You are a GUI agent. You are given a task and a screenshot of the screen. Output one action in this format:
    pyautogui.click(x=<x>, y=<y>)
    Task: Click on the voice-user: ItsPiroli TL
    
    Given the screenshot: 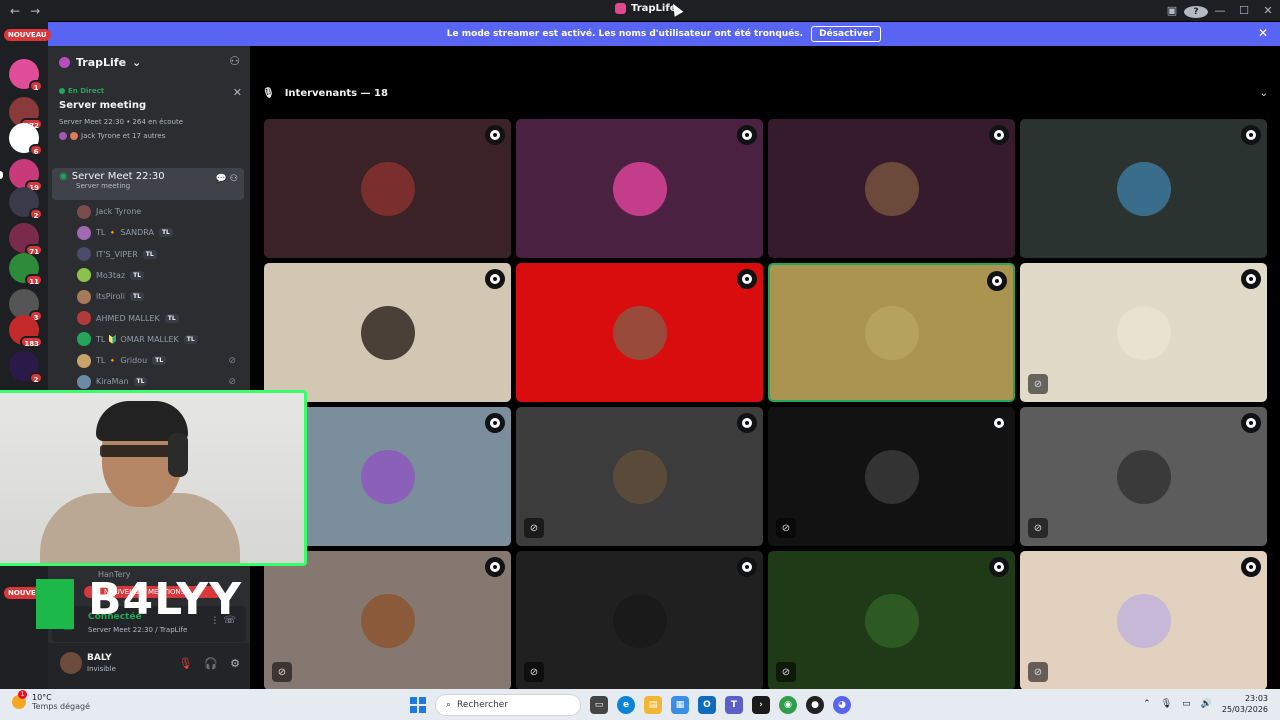 What is the action you would take?
    pyautogui.click(x=159, y=296)
    